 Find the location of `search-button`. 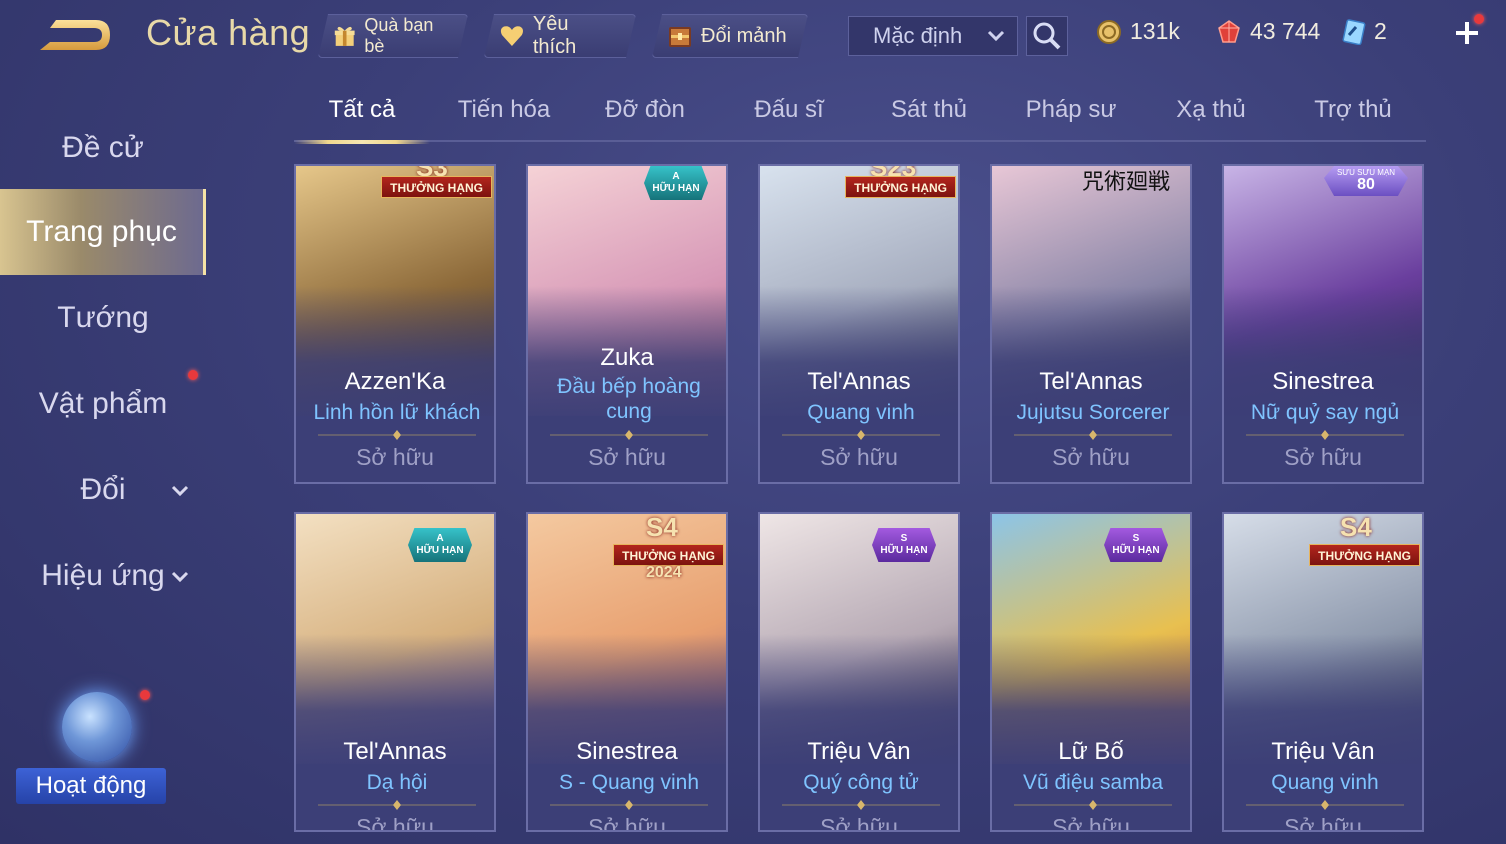

search-button is located at coordinates (1047, 36).